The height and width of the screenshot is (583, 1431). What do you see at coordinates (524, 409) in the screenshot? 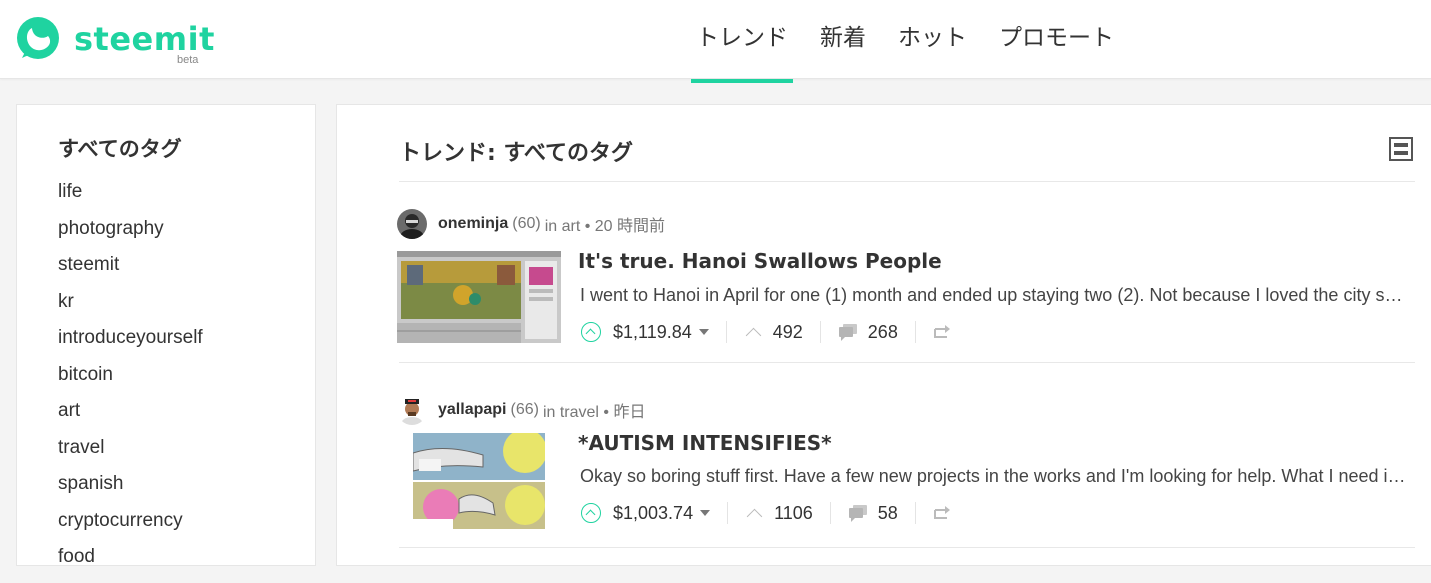
I see `author-reputation: (66)` at bounding box center [524, 409].